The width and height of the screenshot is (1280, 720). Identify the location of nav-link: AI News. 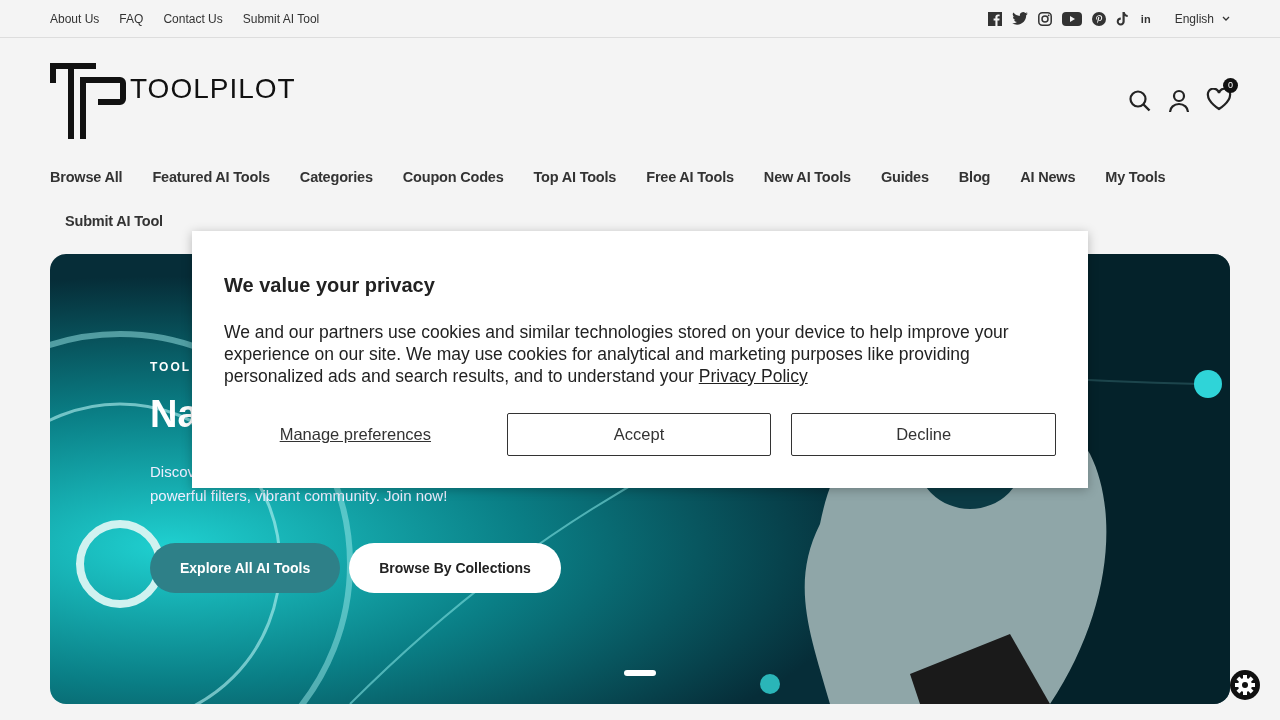
(1048, 177).